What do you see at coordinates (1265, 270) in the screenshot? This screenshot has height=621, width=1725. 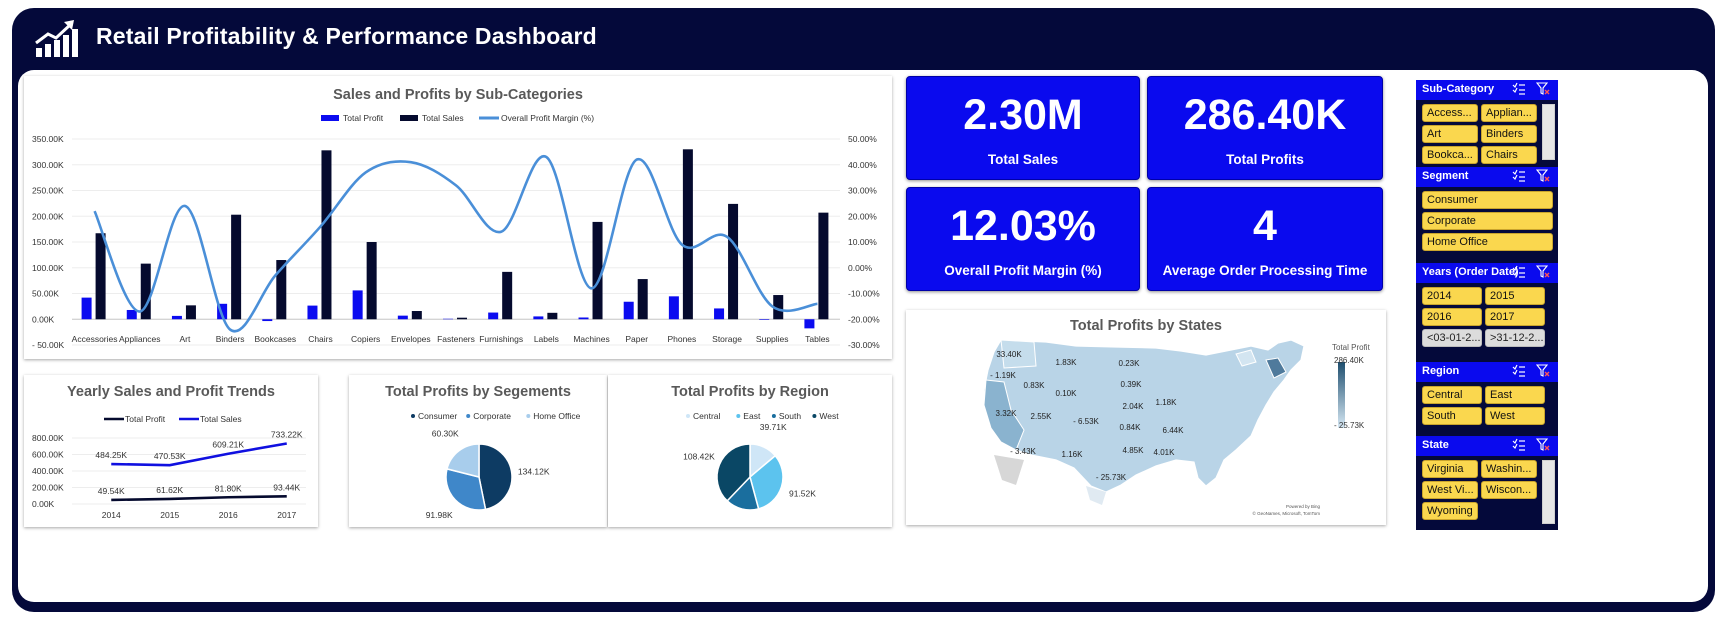 I see `kpi-label: Average Order Processing Time` at bounding box center [1265, 270].